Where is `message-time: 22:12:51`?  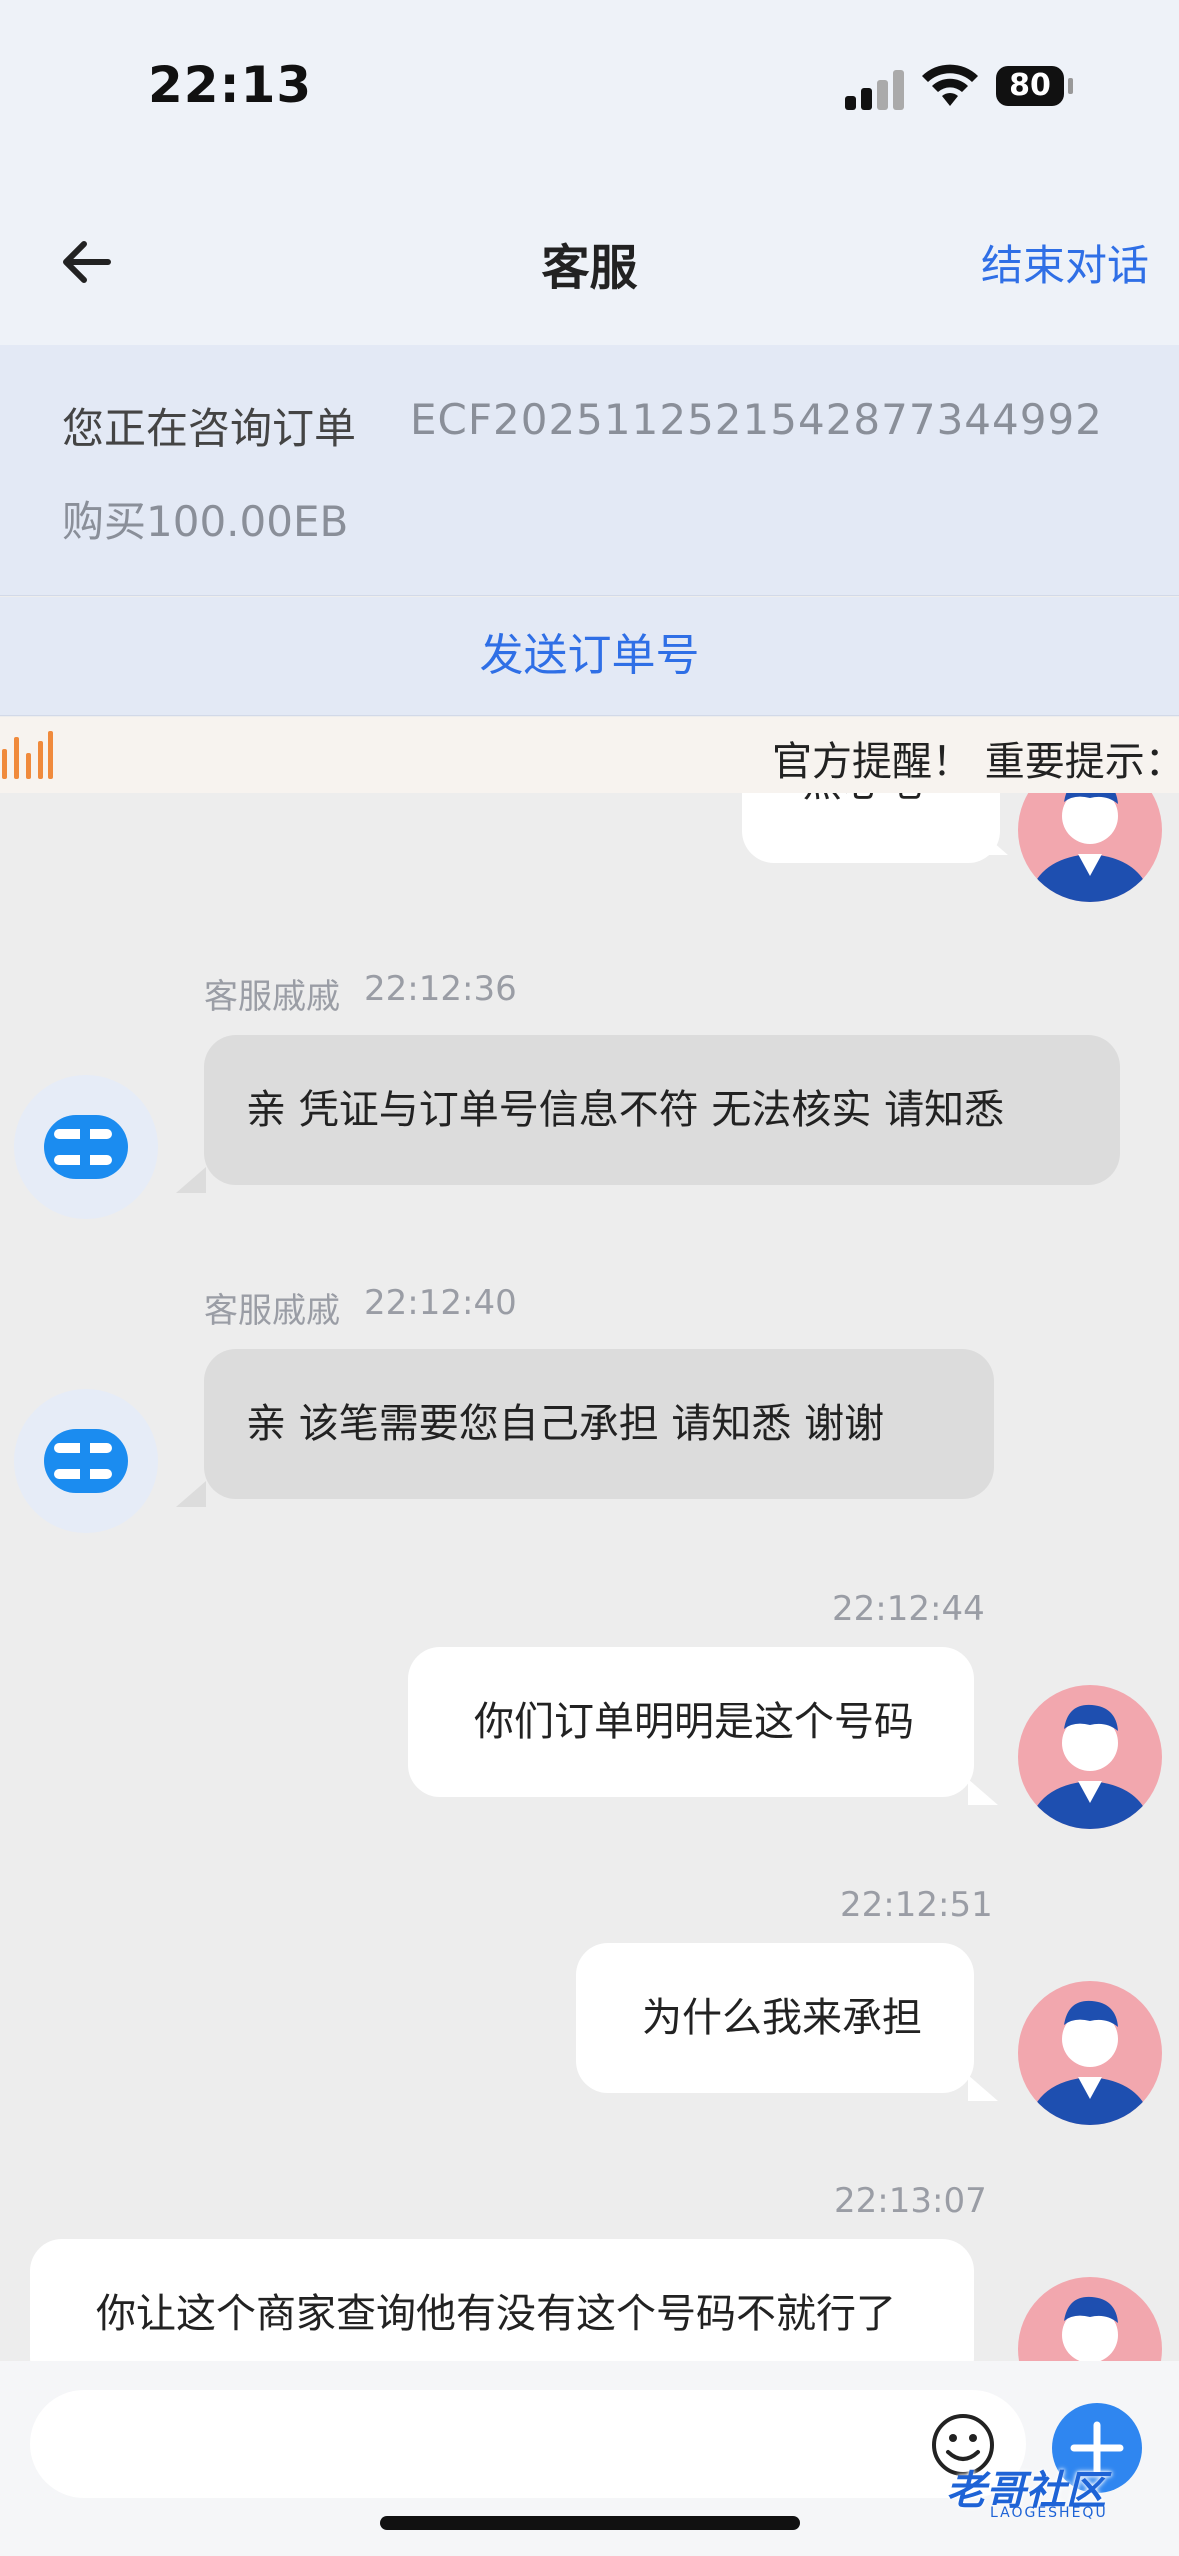 message-time: 22:12:51 is located at coordinates (916, 1905).